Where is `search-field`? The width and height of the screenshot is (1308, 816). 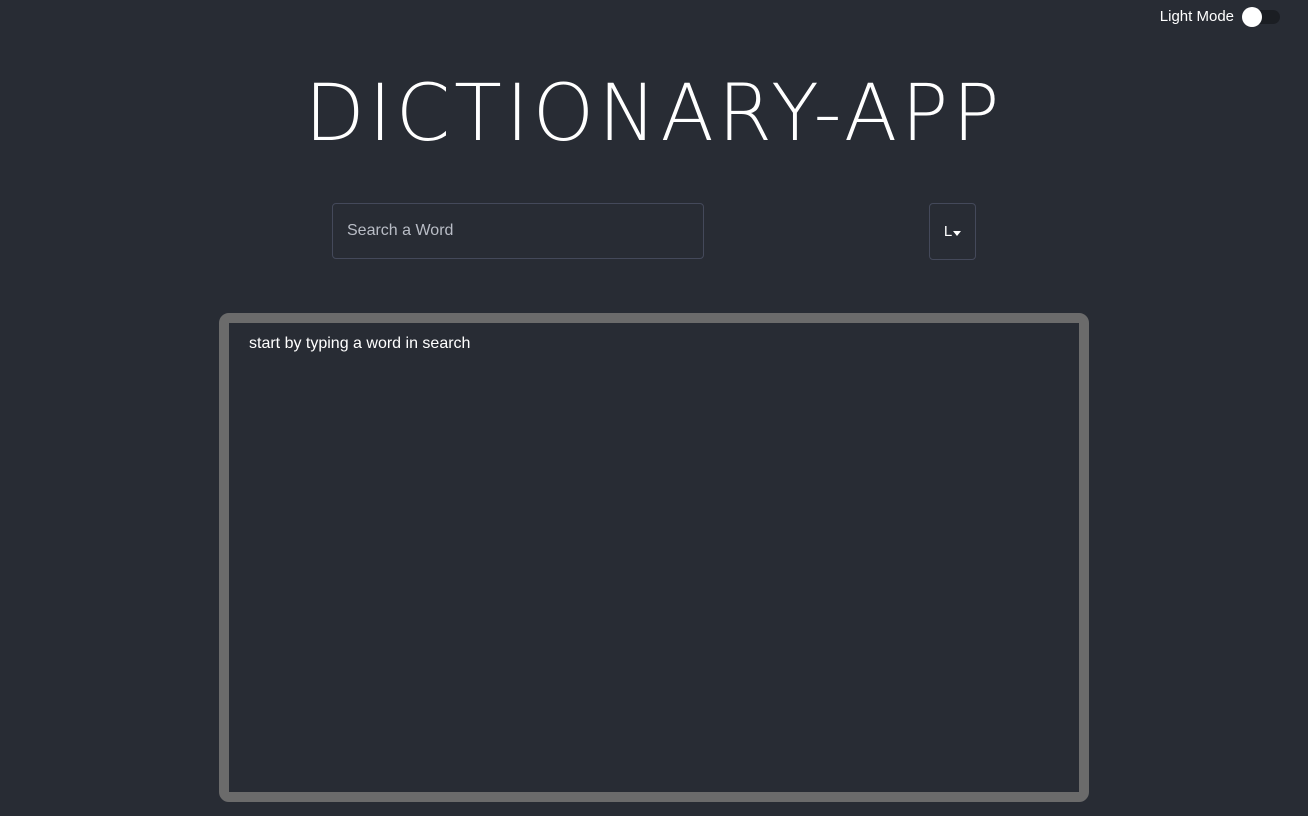
search-field is located at coordinates (518, 231).